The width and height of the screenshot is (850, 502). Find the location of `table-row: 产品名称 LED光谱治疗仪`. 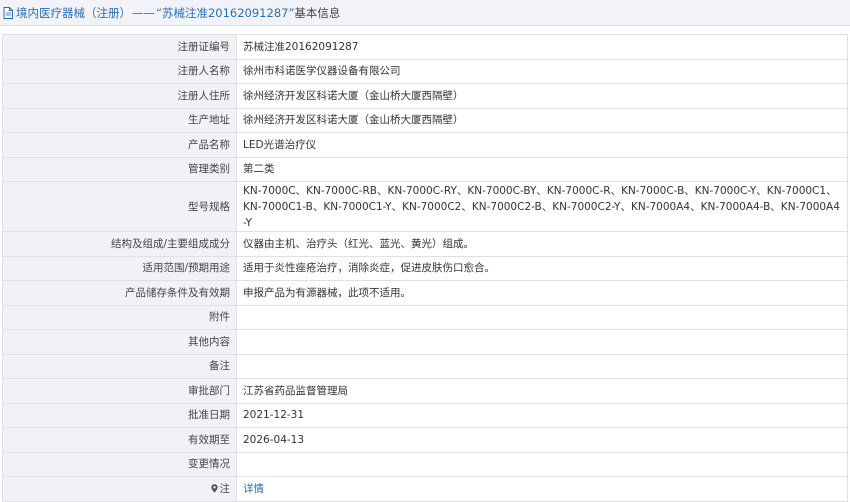

table-row: 产品名称 LED光谱治疗仪 is located at coordinates (425, 145).